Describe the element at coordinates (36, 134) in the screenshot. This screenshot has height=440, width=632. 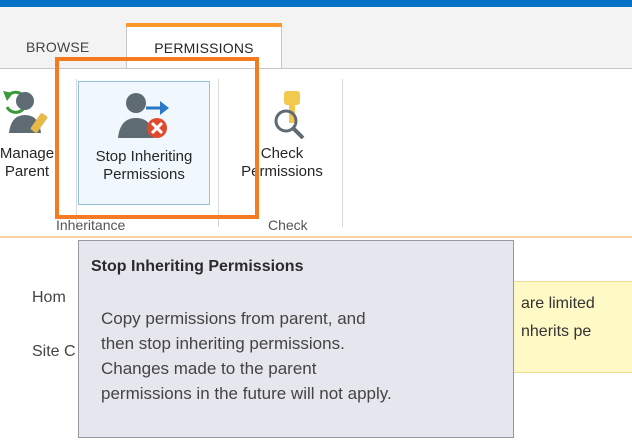
I see `manage-parent-button: Manage Parent` at that location.